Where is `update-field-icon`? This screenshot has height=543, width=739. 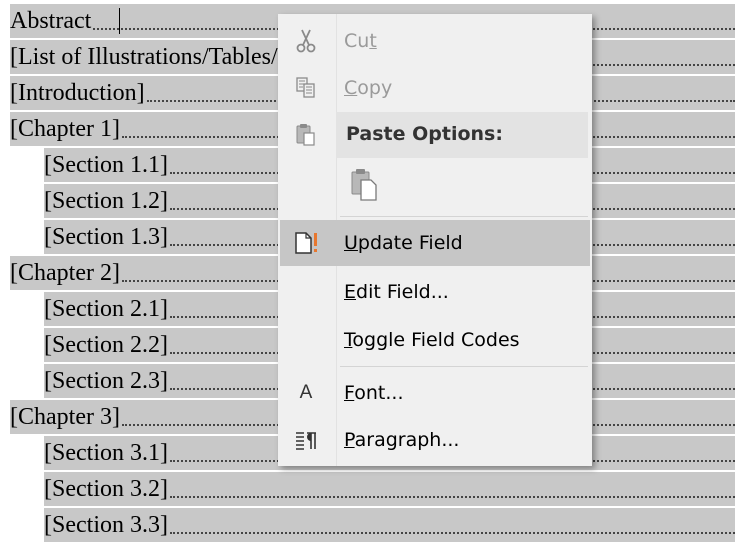 update-field-icon is located at coordinates (306, 243).